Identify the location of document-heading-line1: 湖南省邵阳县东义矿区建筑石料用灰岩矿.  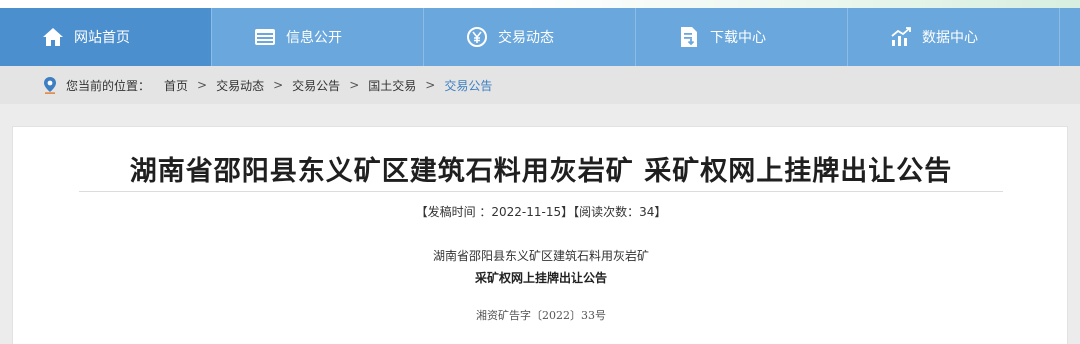
(540, 256).